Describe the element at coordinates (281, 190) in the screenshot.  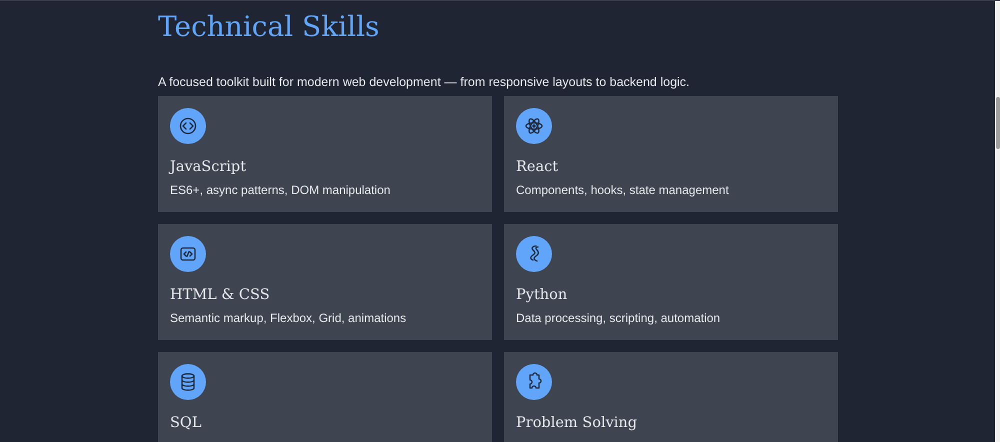
I see `skill-description: ES6+, async patterns, DOM manipulation` at that location.